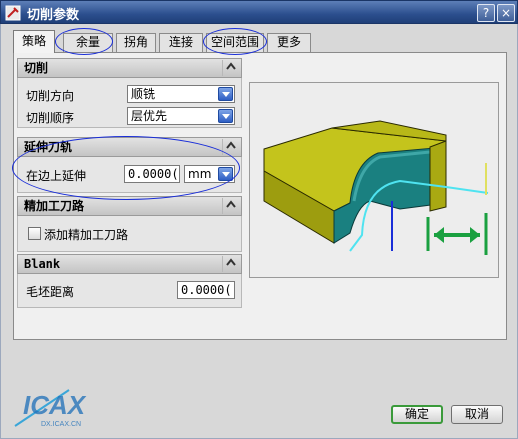 This screenshot has height=439, width=518. Describe the element at coordinates (54, 206) in the screenshot. I see `section-title: 精加工刀路` at that location.